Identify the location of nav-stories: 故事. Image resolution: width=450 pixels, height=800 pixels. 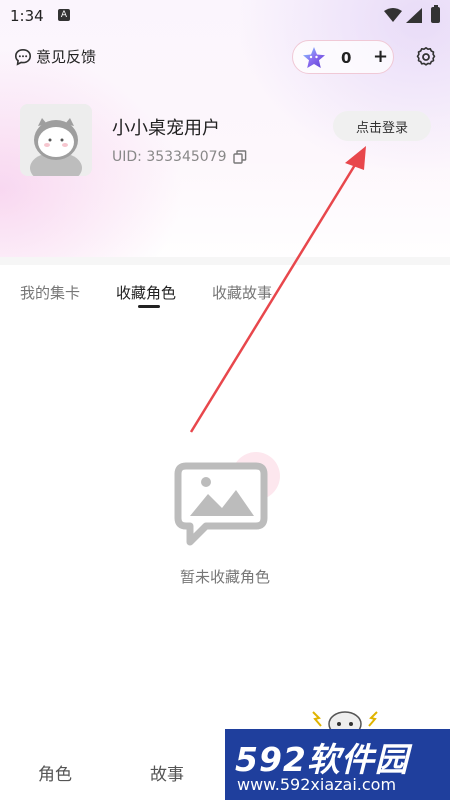
(167, 772).